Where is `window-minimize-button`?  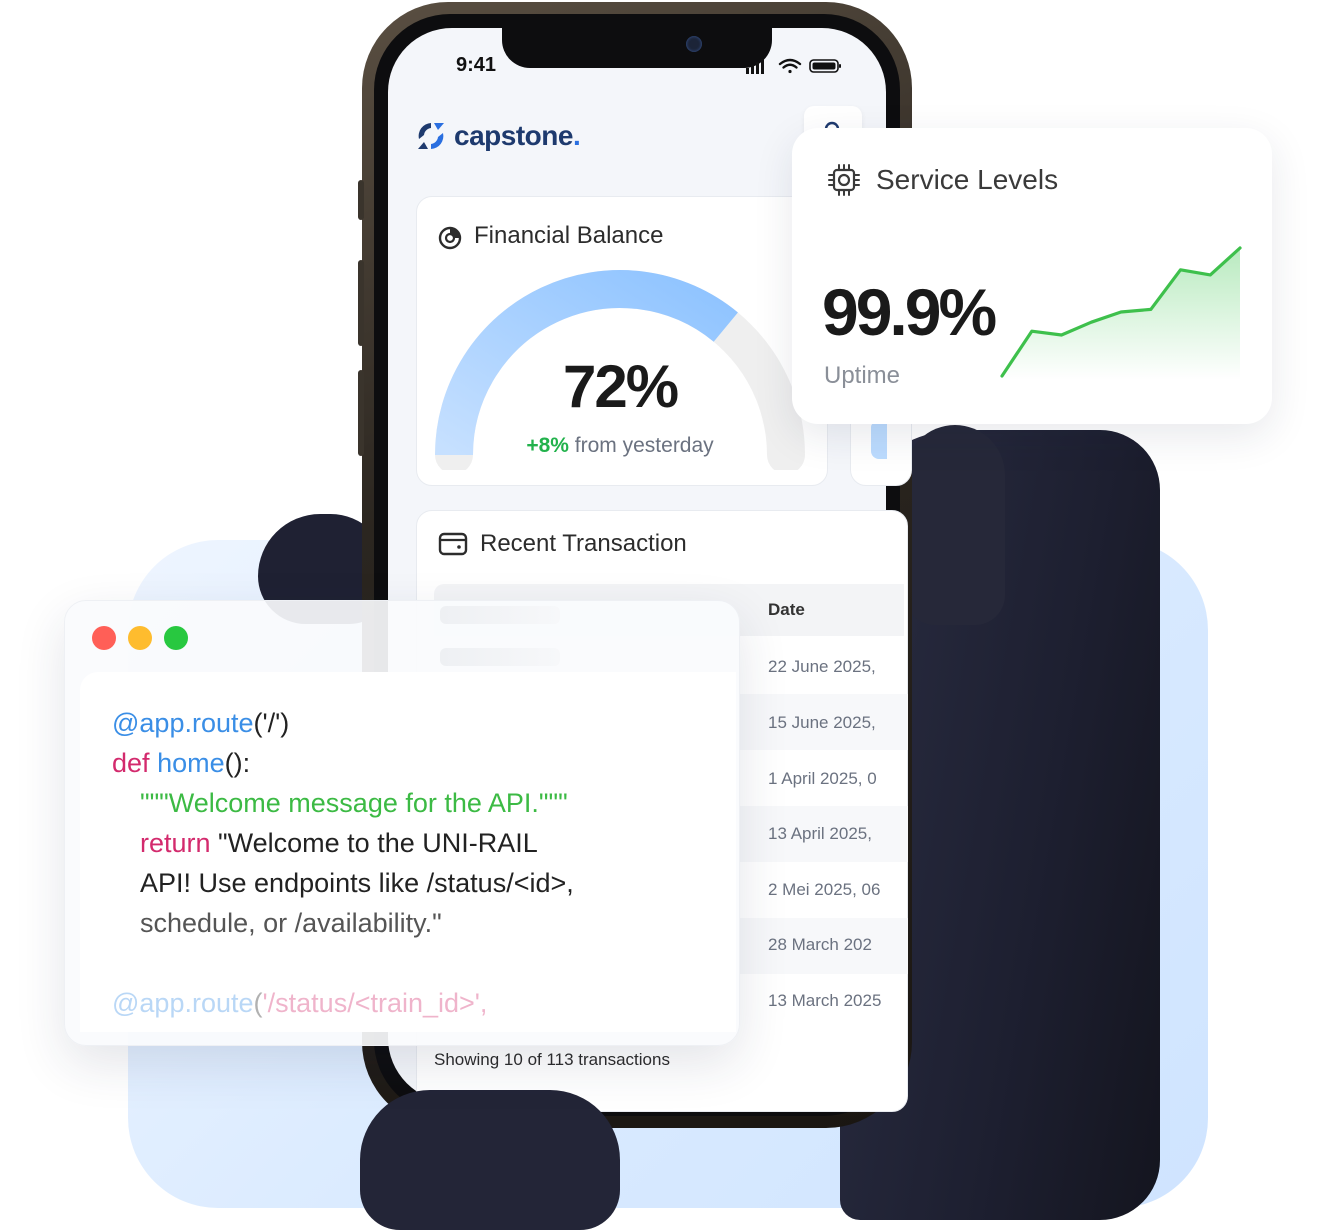
window-minimize-button is located at coordinates (140, 638).